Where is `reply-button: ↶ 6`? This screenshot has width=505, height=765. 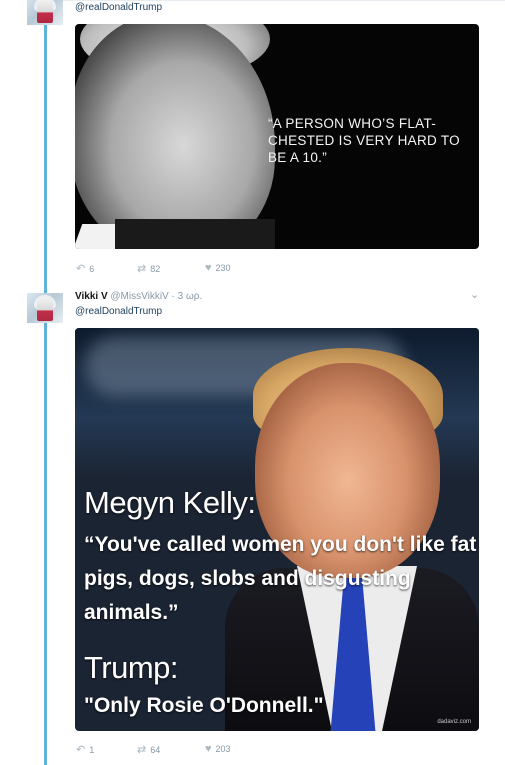 reply-button: ↶ 6 is located at coordinates (85, 268).